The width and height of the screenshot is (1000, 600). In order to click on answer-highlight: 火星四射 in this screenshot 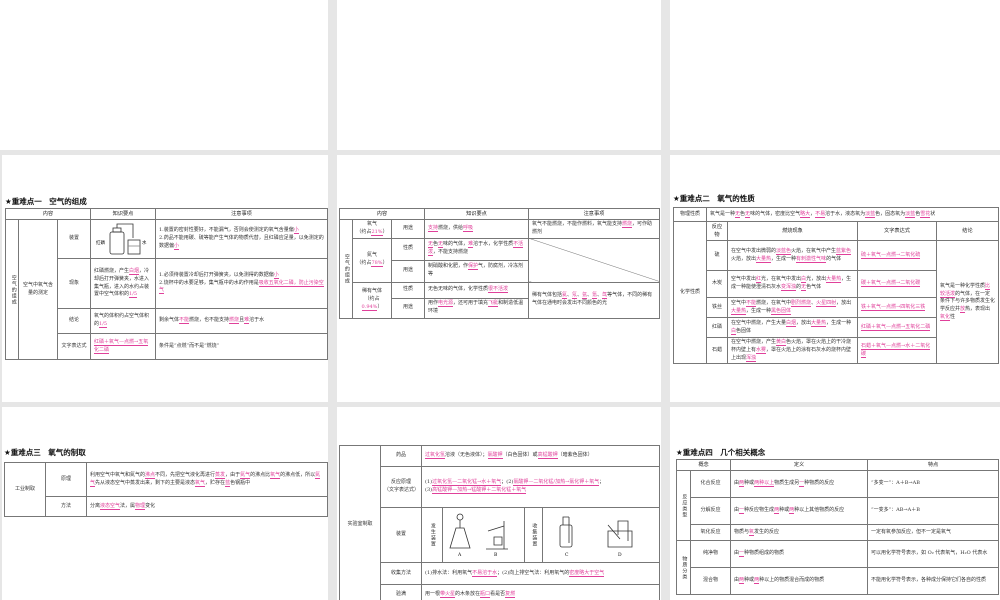, I will do `click(826, 303)`.